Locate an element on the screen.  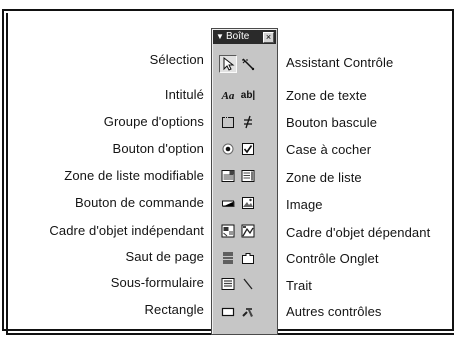
label-cadre-objet-independant: Cadre d'objet indépendant is located at coordinates (126, 230).